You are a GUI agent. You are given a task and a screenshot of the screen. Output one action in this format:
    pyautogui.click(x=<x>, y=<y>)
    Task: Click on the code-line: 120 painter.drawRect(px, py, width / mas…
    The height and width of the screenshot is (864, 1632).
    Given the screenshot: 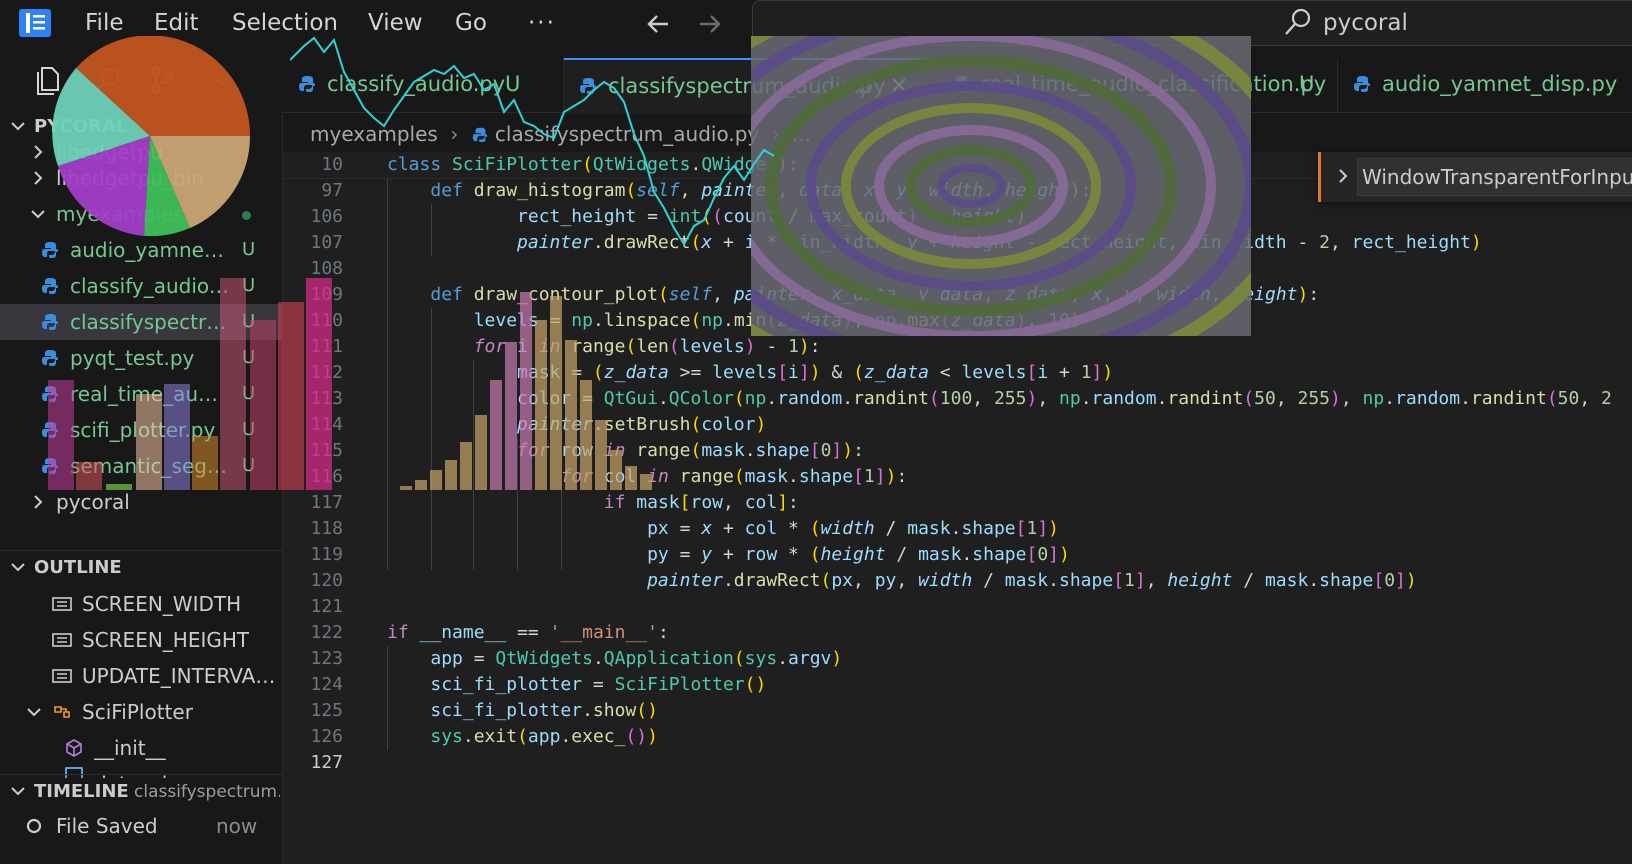 What is the action you would take?
    pyautogui.click(x=957, y=581)
    